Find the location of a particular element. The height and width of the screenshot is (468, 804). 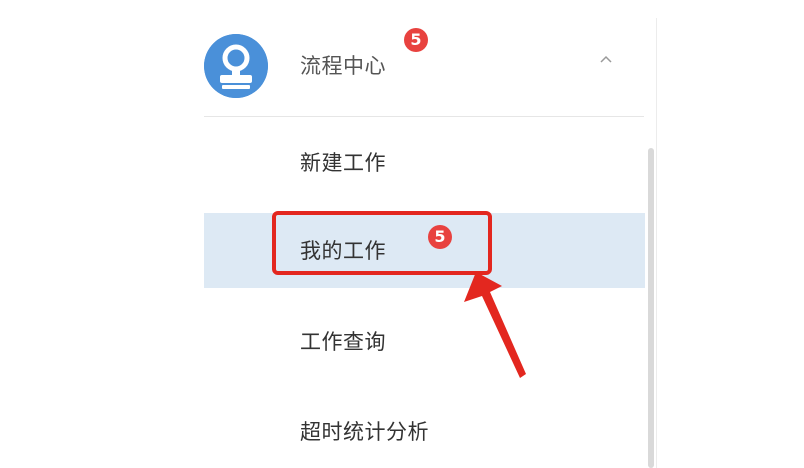

menu-item-label: 工作查询 is located at coordinates (343, 342).